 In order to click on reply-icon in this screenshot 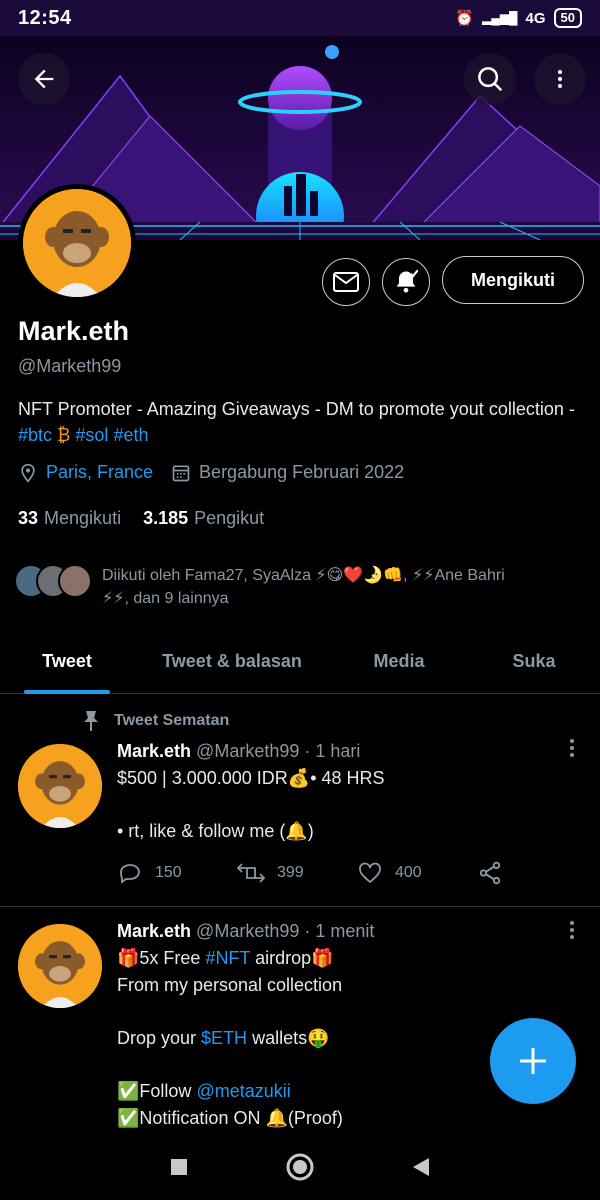, I will do `click(130, 874)`.